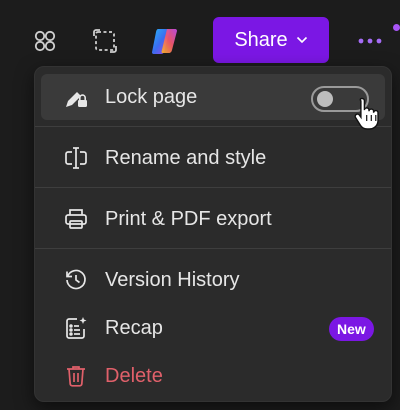 This screenshot has height=410, width=400. Describe the element at coordinates (340, 99) in the screenshot. I see `lock-page-toggle` at that location.